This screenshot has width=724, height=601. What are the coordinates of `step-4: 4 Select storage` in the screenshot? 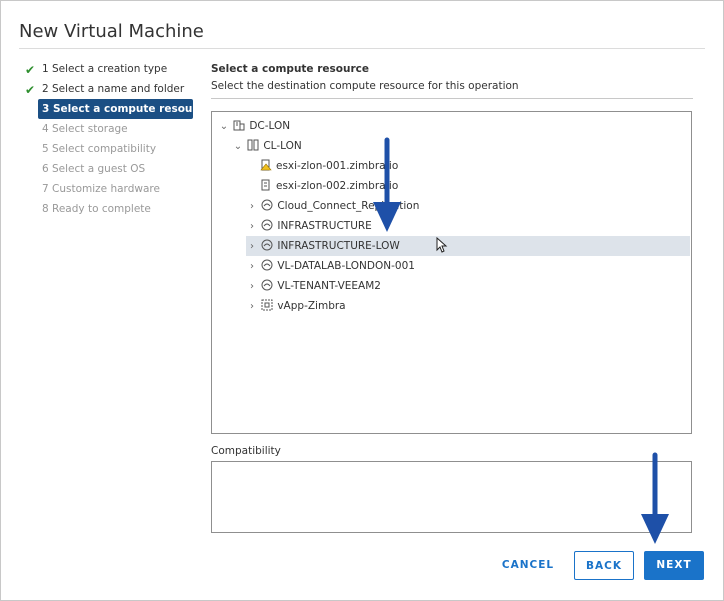 It's located at (110, 129).